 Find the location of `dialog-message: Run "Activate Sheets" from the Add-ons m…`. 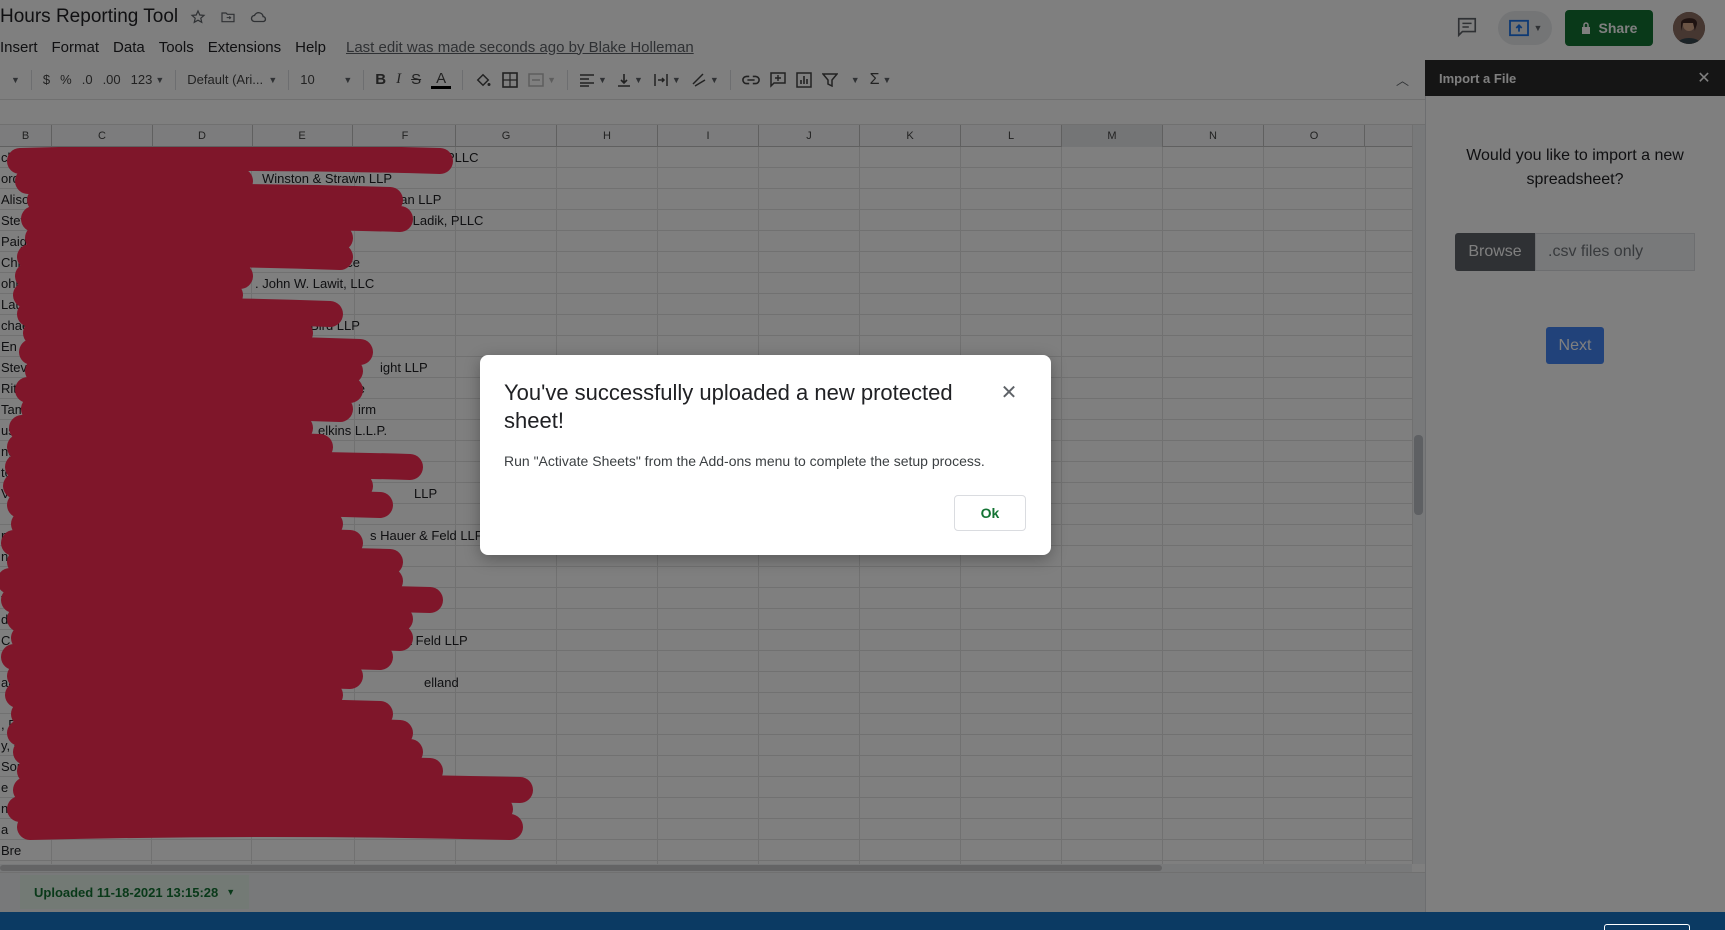

dialog-message: Run "Activate Sheets" from the Add-ons m… is located at coordinates (744, 461).